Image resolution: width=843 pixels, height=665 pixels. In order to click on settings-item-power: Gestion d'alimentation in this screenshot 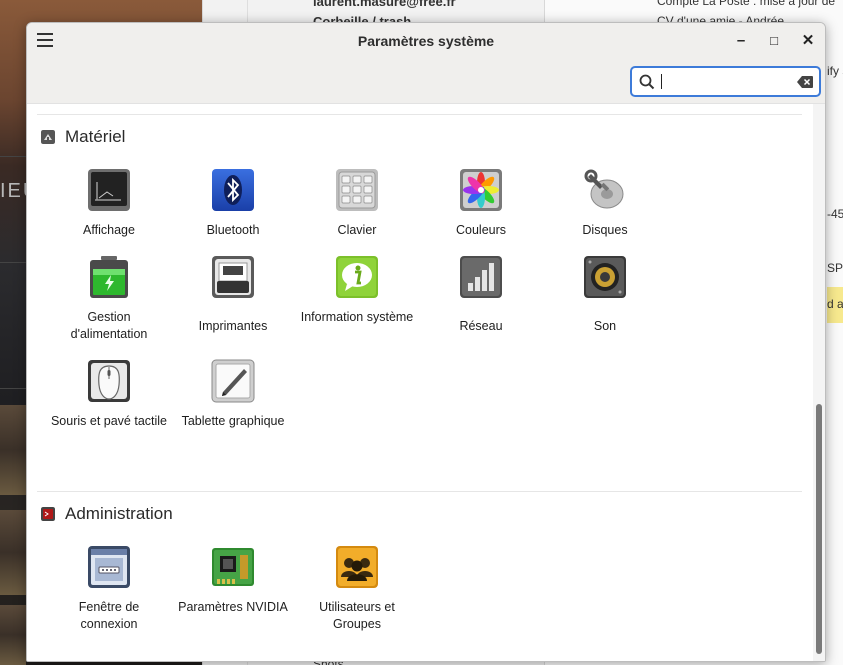, I will do `click(109, 299)`.